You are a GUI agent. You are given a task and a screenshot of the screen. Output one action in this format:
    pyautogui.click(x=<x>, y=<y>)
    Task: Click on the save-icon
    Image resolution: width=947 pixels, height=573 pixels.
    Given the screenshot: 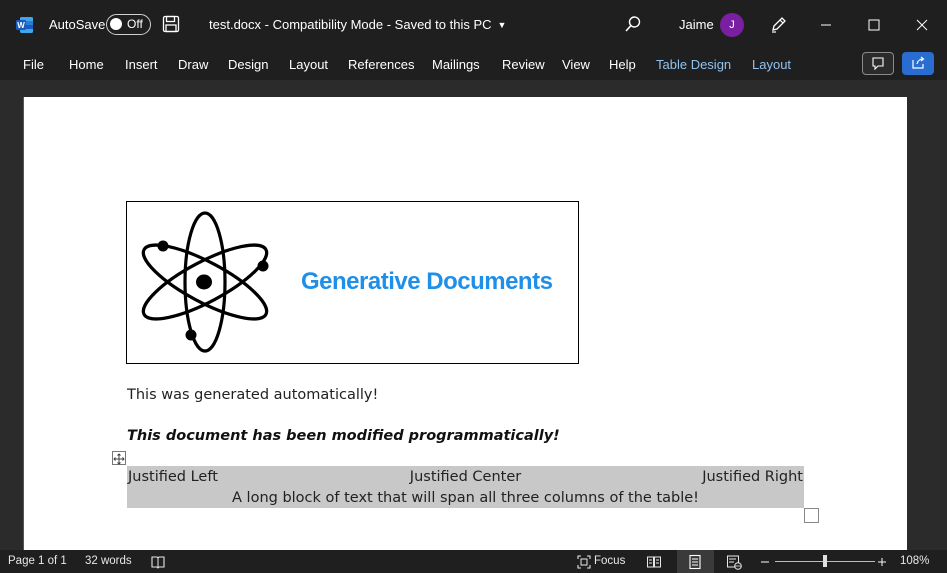 What is the action you would take?
    pyautogui.click(x=171, y=24)
    